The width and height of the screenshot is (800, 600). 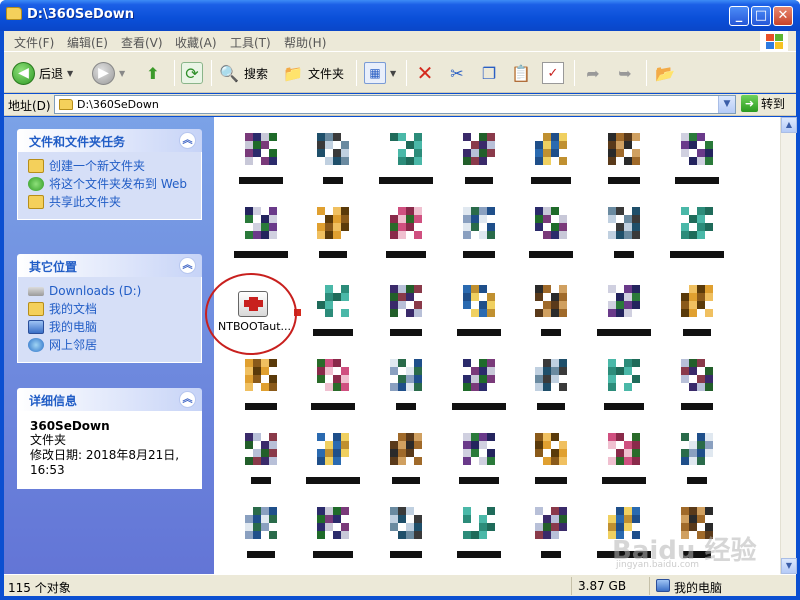 What do you see at coordinates (763, 103) in the screenshot?
I see `go-button: ➜ 转到` at bounding box center [763, 103].